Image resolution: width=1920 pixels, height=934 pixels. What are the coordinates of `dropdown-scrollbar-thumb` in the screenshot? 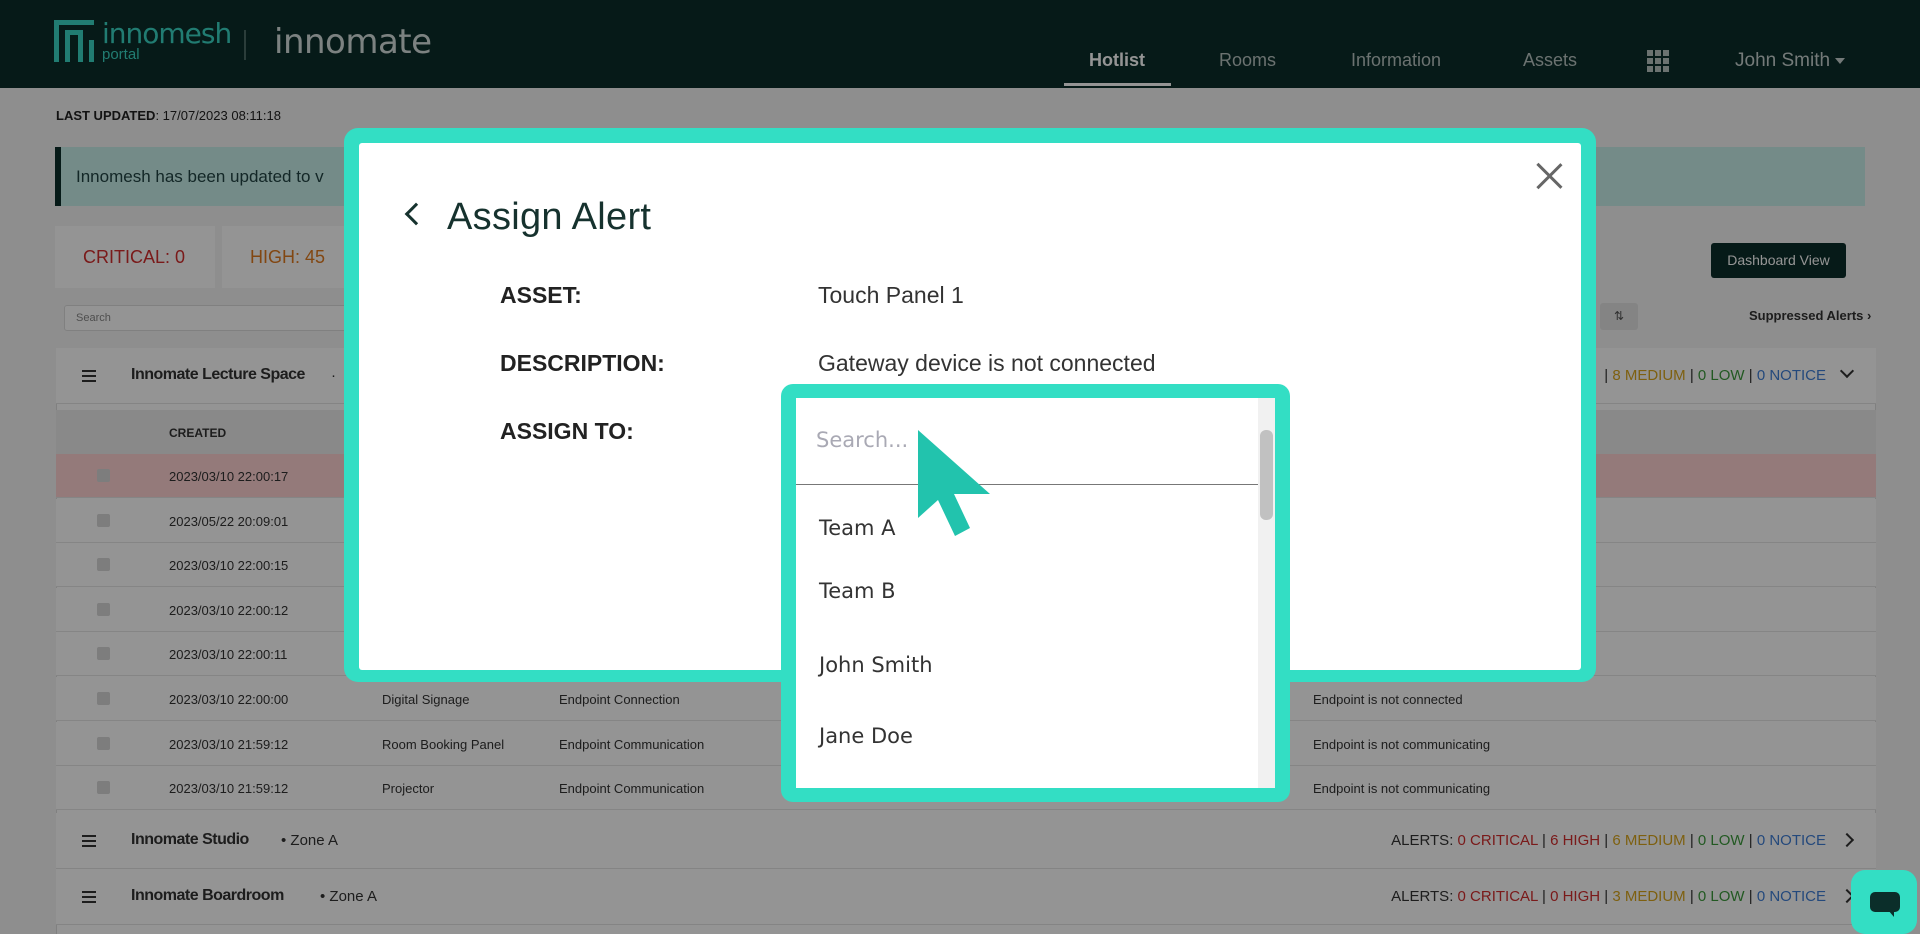 It's located at (1266, 475).